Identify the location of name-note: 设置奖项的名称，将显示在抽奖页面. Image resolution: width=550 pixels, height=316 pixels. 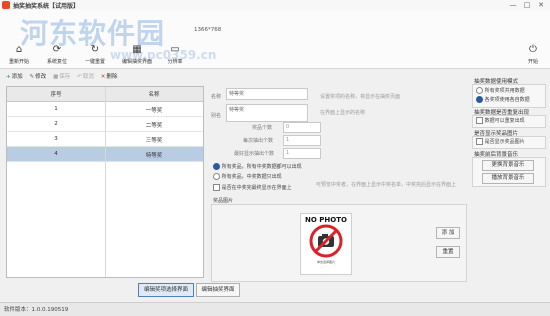
(360, 97).